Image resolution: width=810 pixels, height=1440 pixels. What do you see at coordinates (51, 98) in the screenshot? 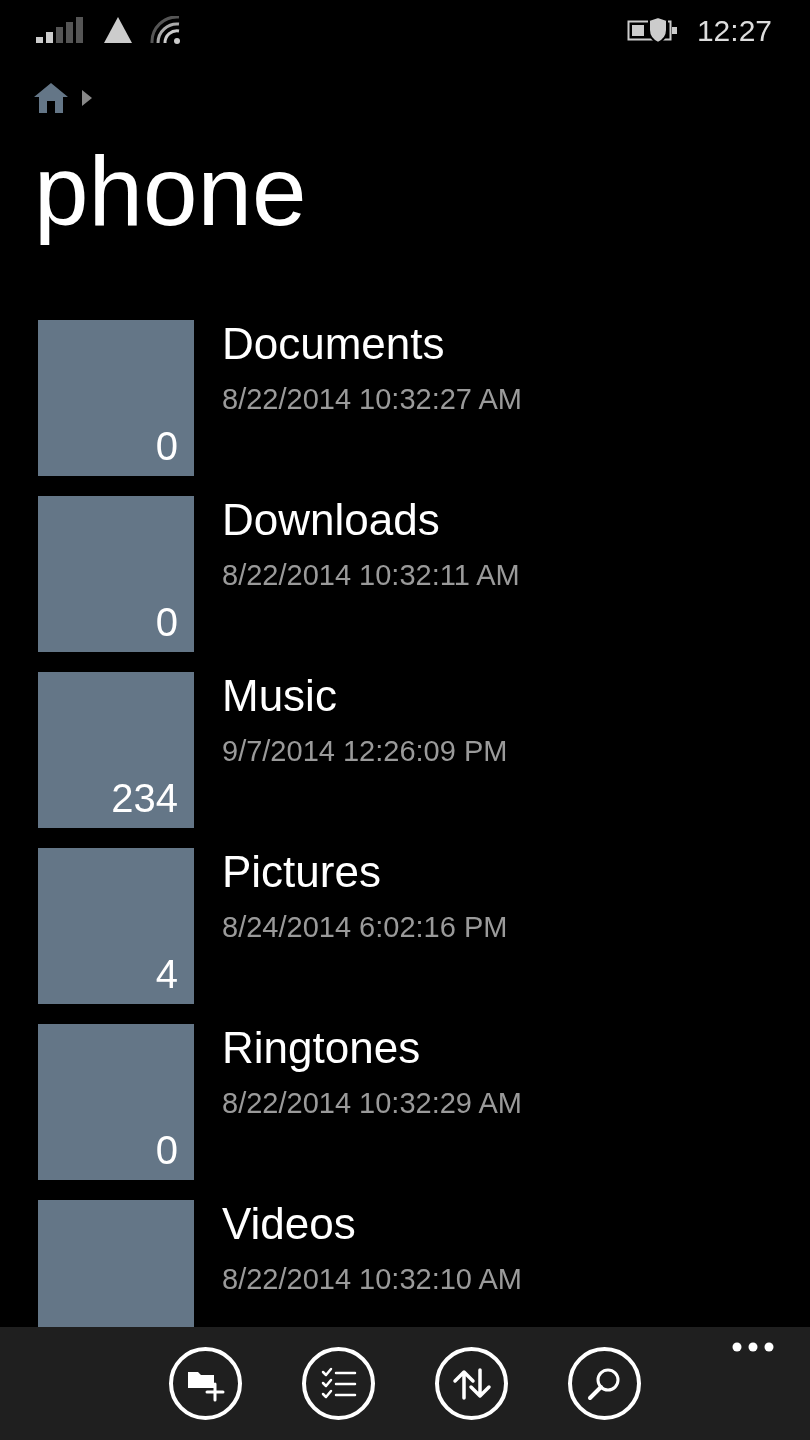
I see `home-icon` at bounding box center [51, 98].